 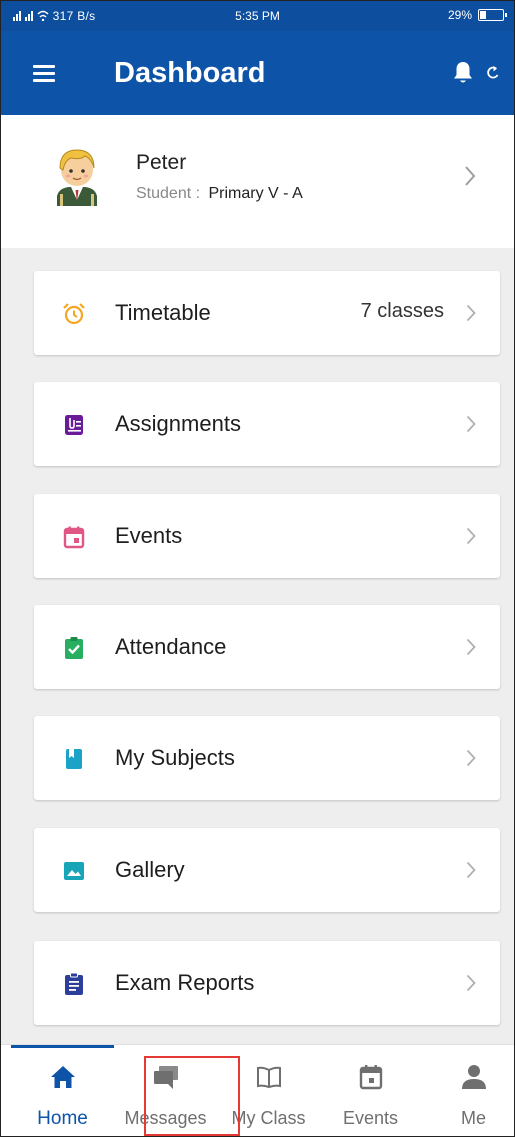 I want to click on app-bar: Dashboard, so click(x=257, y=73).